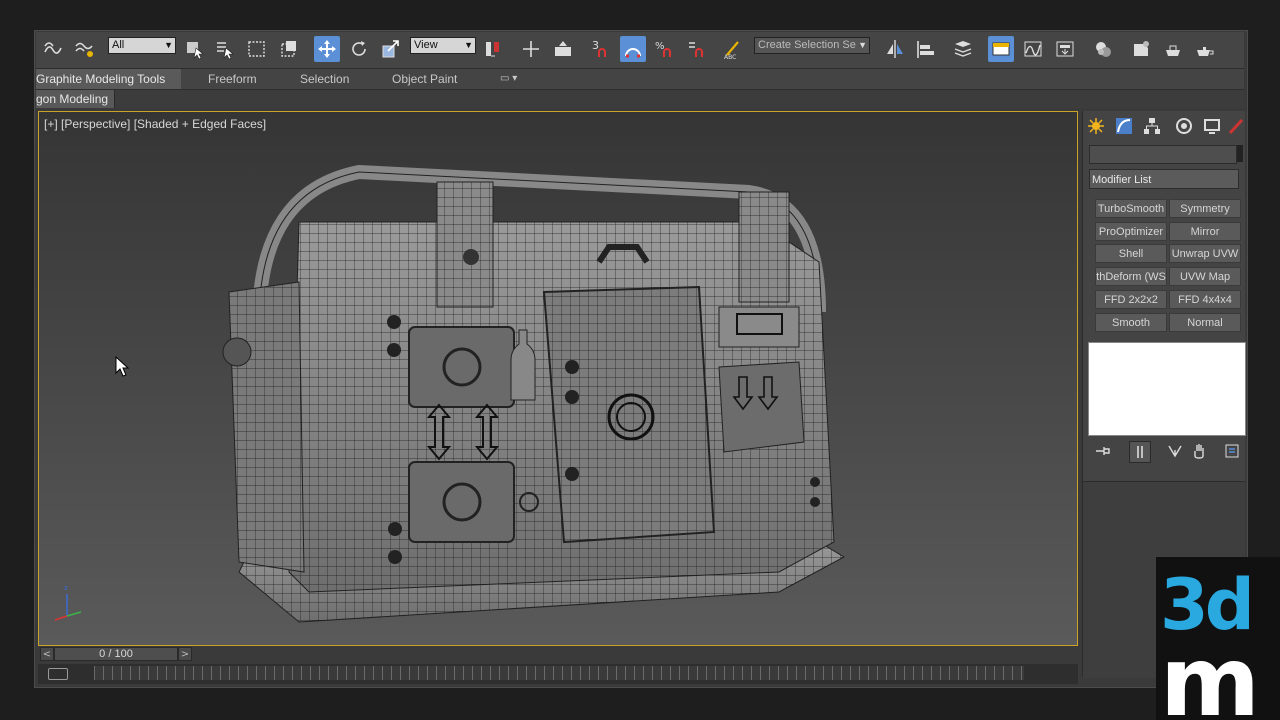  Describe the element at coordinates (118, 45) in the screenshot. I see `selection-filter-value: All` at that location.